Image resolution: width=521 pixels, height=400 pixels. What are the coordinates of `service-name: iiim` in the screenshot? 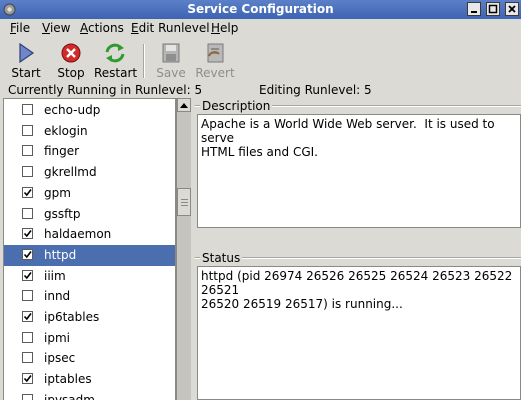 It's located at (55, 276).